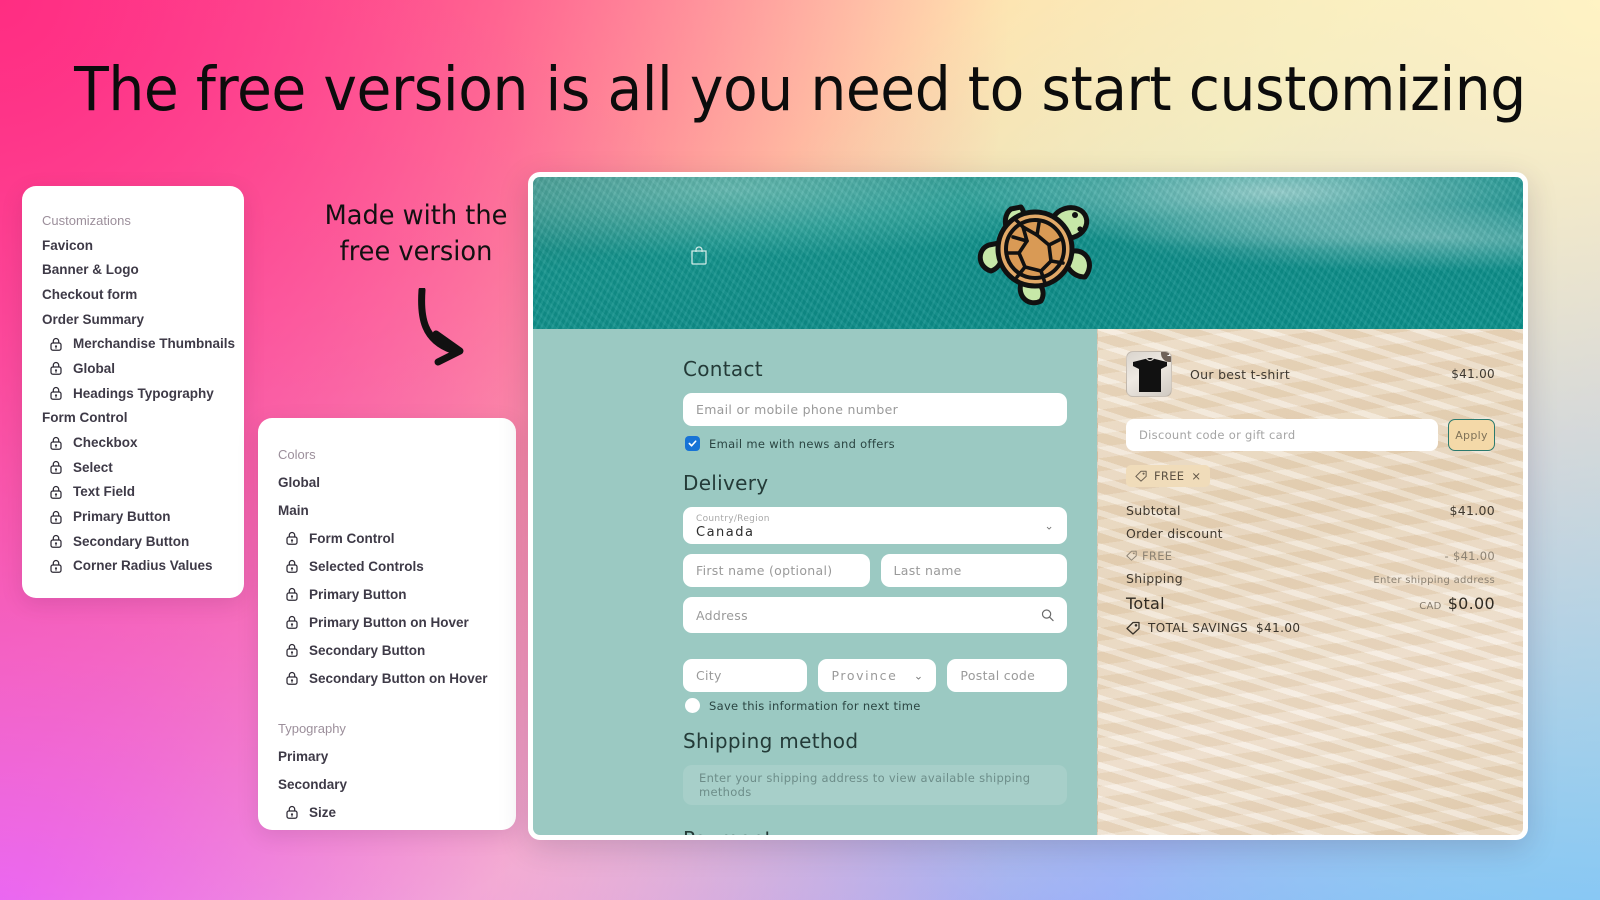 This screenshot has height=900, width=1600. I want to click on save-info-checkbox-row: Save this information for next time, so click(876, 705).